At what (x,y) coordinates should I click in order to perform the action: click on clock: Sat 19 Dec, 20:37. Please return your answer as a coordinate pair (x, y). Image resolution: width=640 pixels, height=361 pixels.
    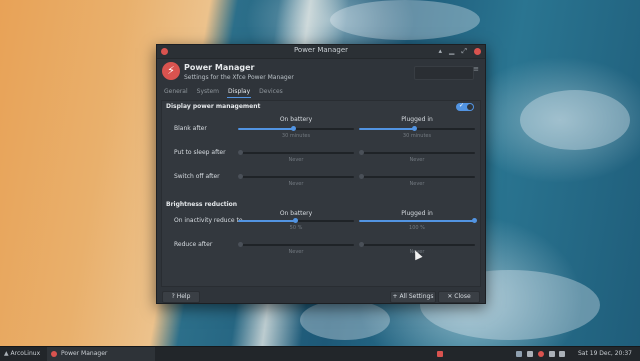
    Looking at the image, I should click on (605, 354).